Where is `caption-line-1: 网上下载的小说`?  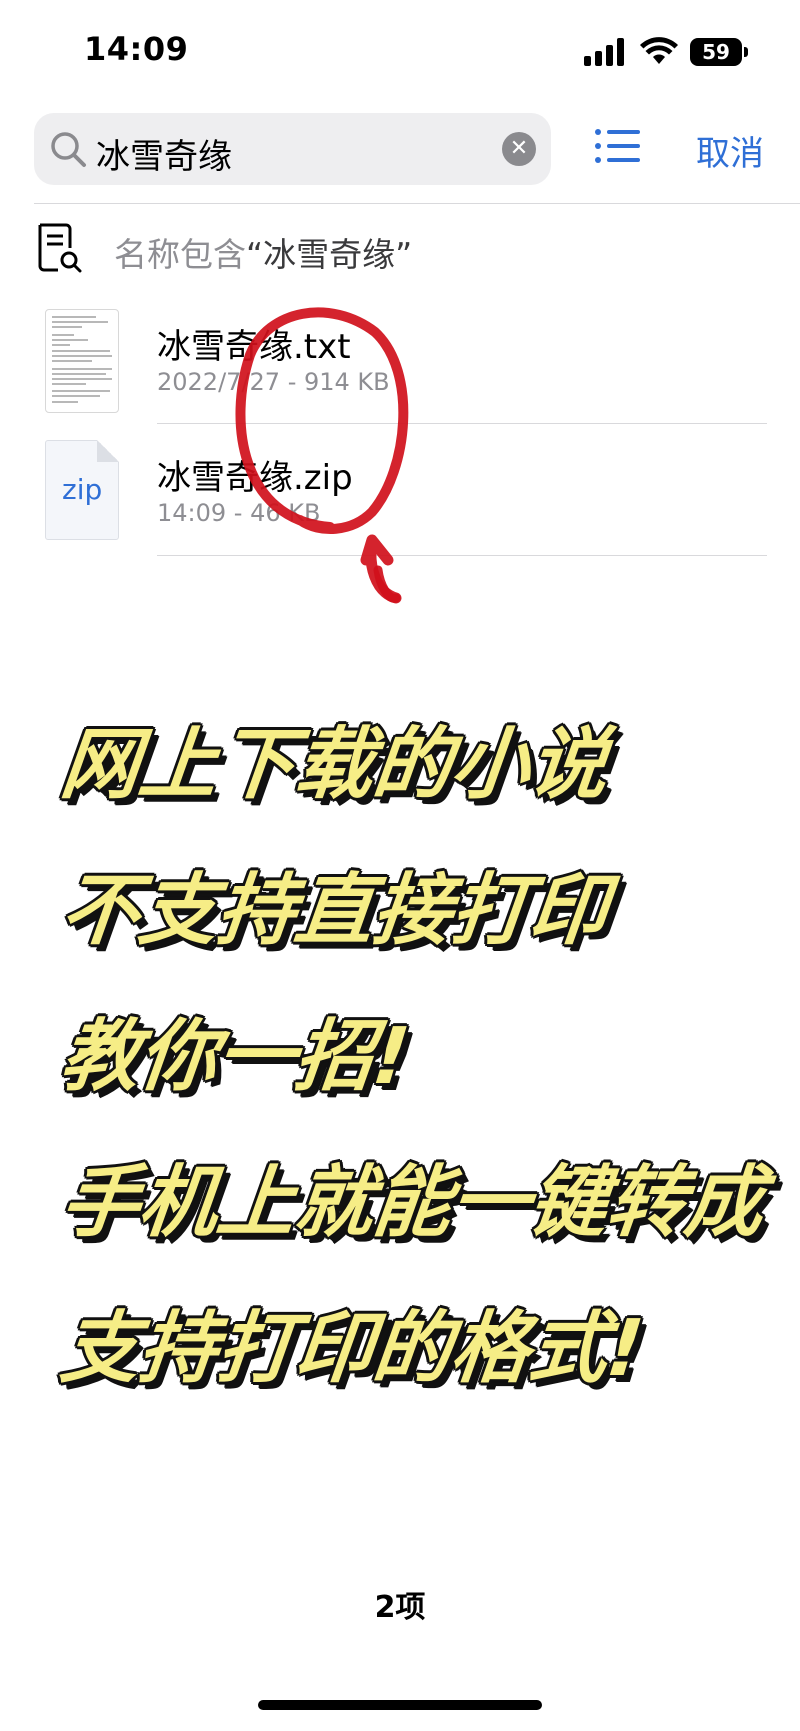
caption-line-1: 网上下载的小说 is located at coordinates (334, 765).